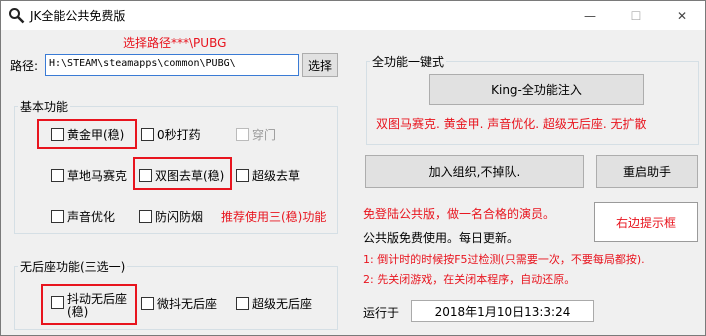 The image size is (706, 336). What do you see at coordinates (590, 15) in the screenshot?
I see `minimize-button: —` at bounding box center [590, 15].